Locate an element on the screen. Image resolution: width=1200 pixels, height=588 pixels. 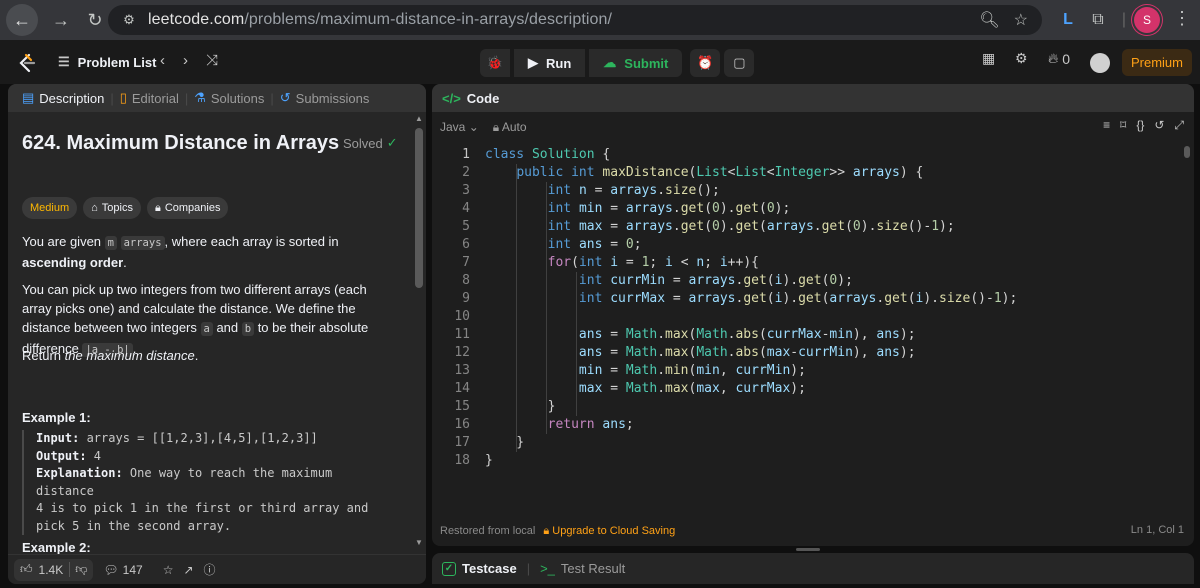
auto-mode: 🔒︎ Auto is located at coordinates (510, 127).